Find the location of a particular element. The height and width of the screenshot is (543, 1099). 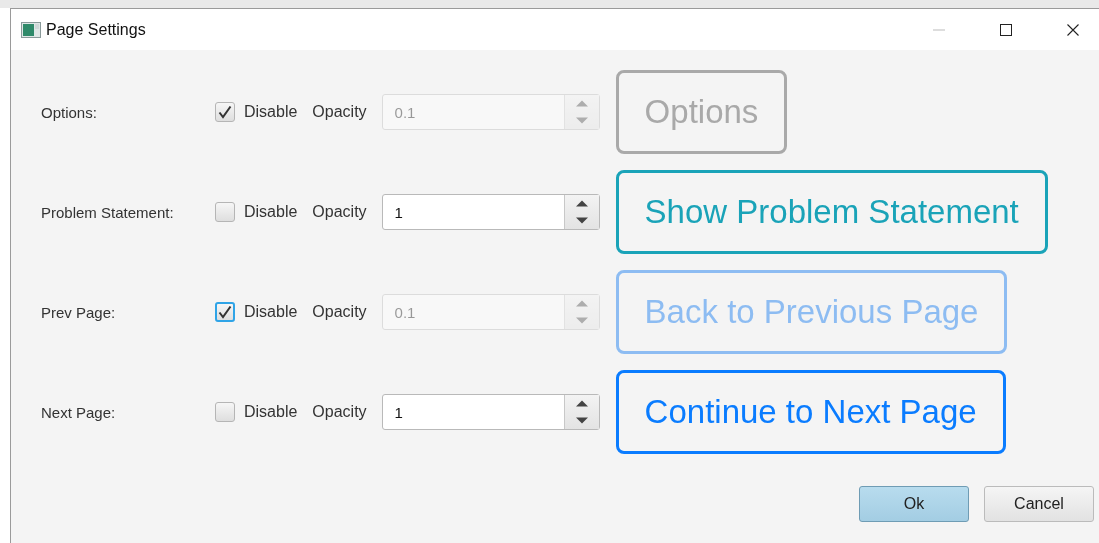

maximize-icon is located at coordinates (1006, 29).